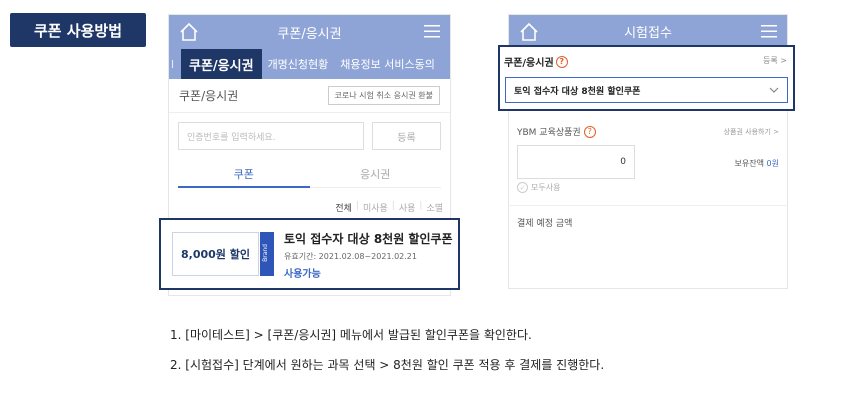 The image size is (853, 402). Describe the element at coordinates (751, 132) in the screenshot. I see `use-voucher-link: 상품권 사용하기 >` at that location.